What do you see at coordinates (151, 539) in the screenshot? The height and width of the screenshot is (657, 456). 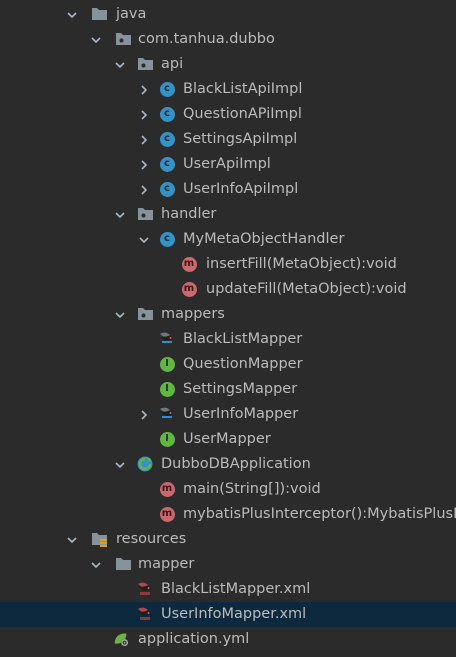 I see `tree-node-label: resources` at bounding box center [151, 539].